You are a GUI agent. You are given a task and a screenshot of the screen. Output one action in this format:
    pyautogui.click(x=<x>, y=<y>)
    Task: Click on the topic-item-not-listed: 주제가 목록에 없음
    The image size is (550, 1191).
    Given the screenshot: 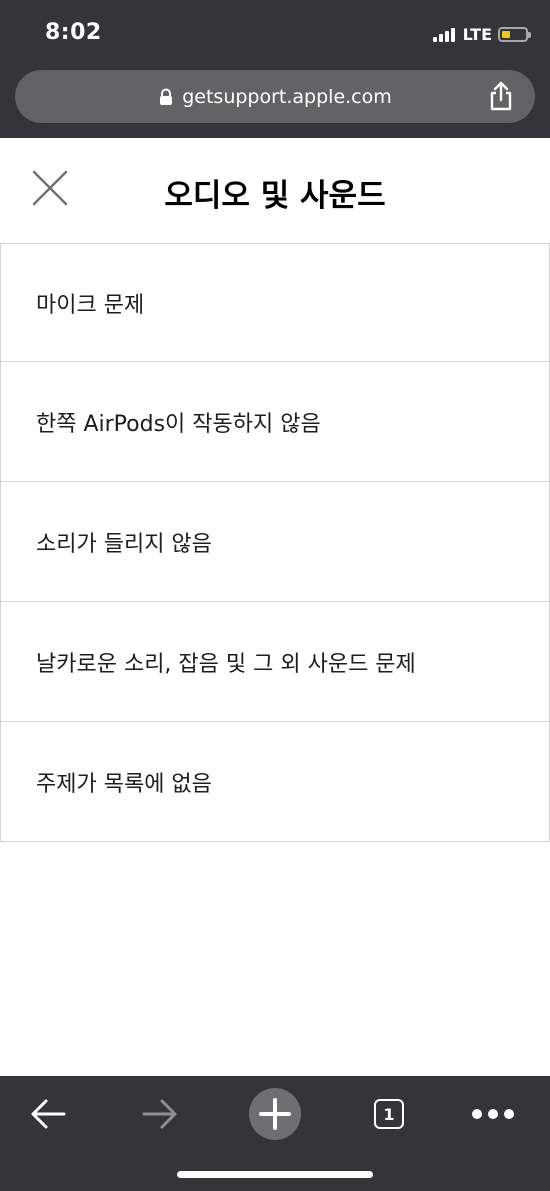 What is the action you would take?
    pyautogui.click(x=275, y=782)
    